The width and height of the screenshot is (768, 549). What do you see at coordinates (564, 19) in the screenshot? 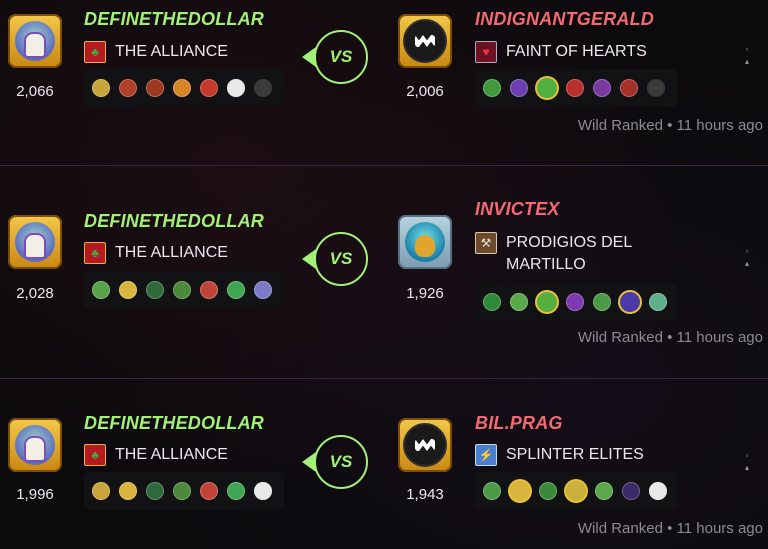
I see `opponent-name: INDIGNANTGERALD` at bounding box center [564, 19].